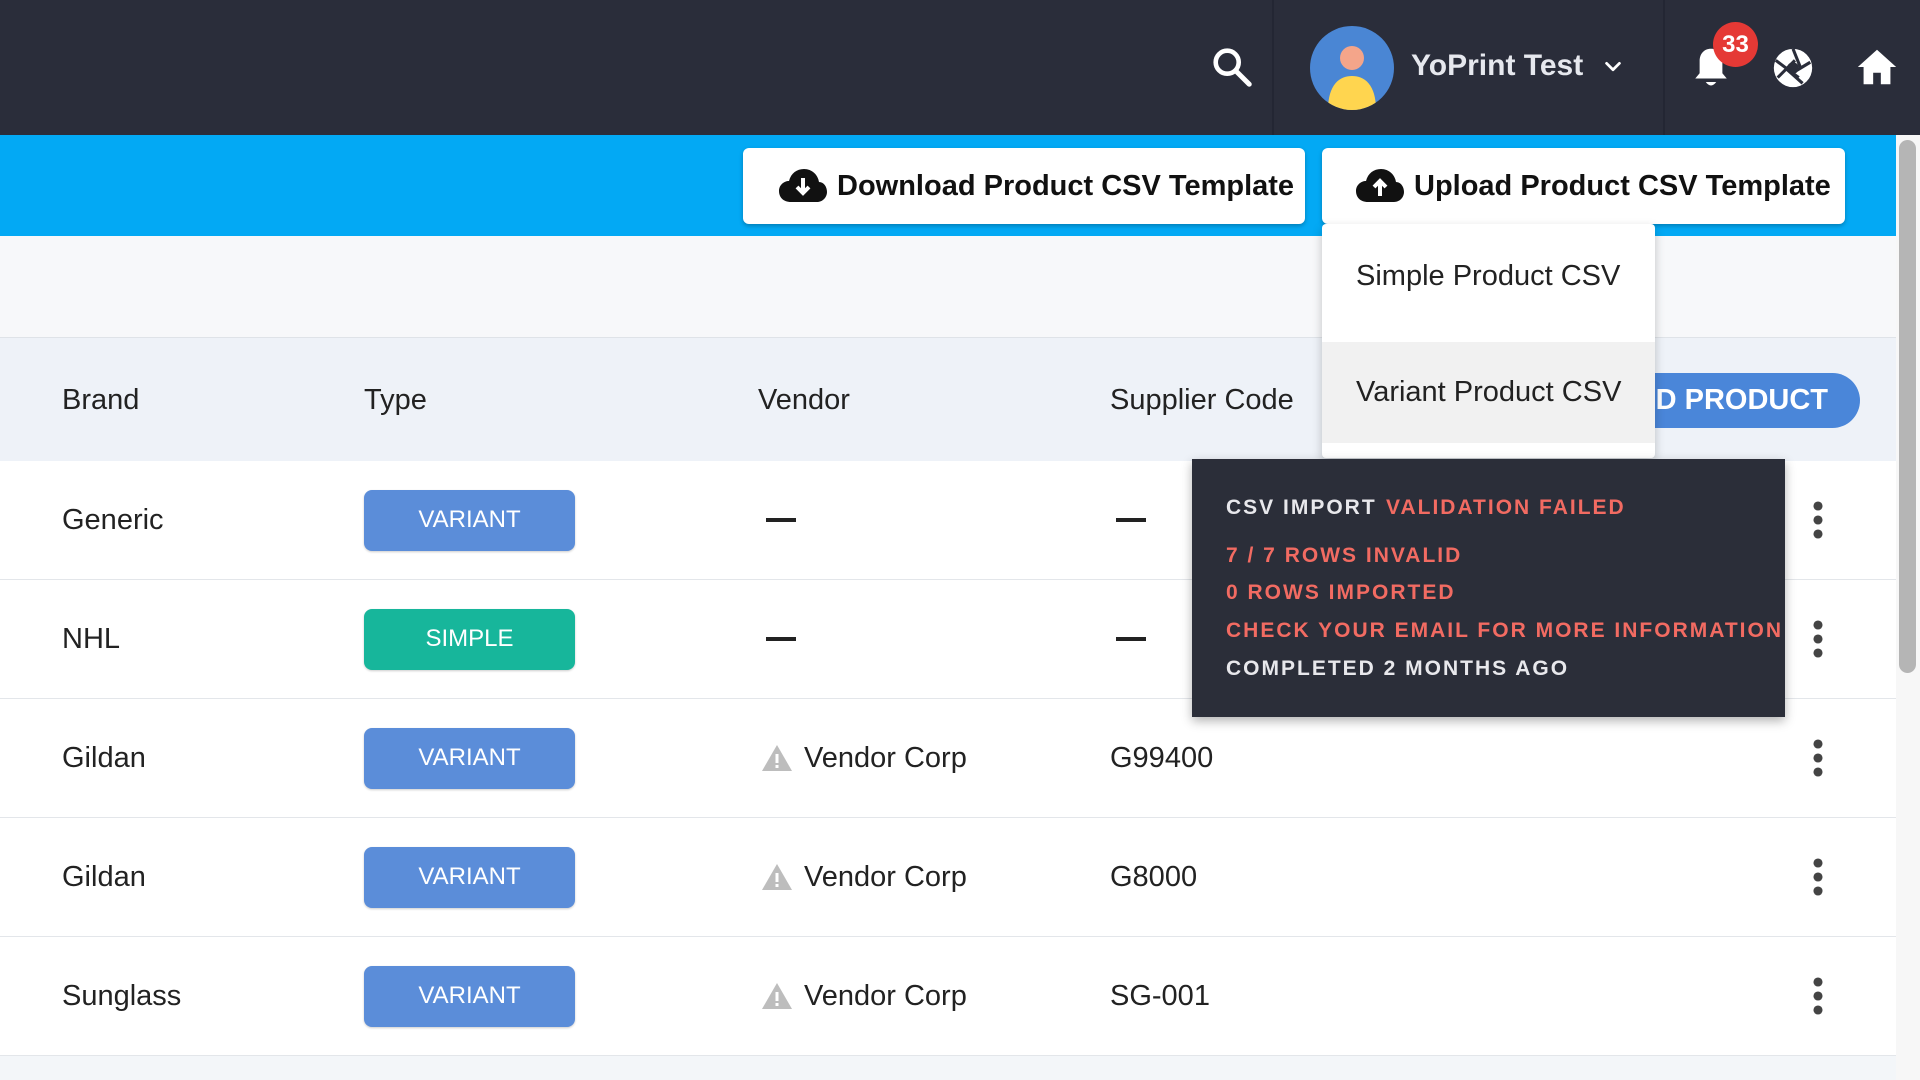 This screenshot has width=1920, height=1080. I want to click on table-row: Sunglass VARIANT Vendor Corp SG-001, so click(948, 996).